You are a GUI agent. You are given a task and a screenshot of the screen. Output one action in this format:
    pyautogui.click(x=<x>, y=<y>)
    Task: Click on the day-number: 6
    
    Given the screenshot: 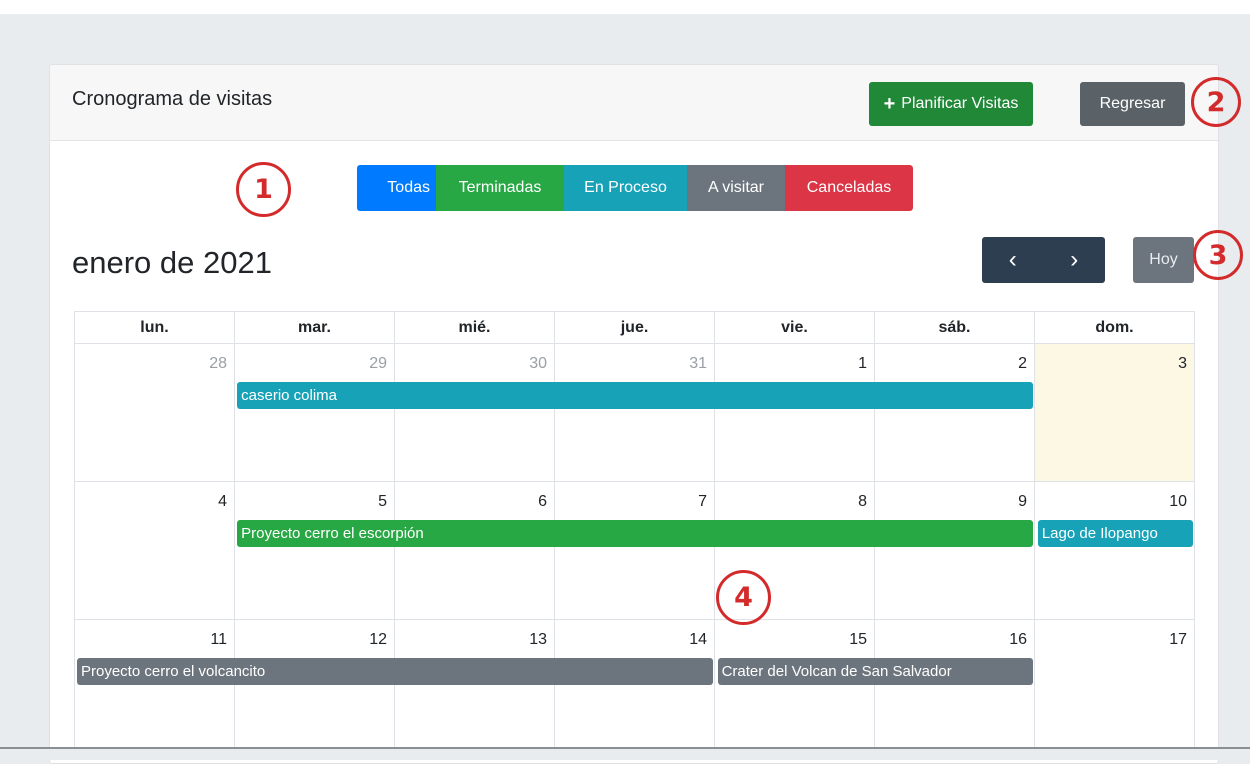 What is the action you would take?
    pyautogui.click(x=542, y=502)
    